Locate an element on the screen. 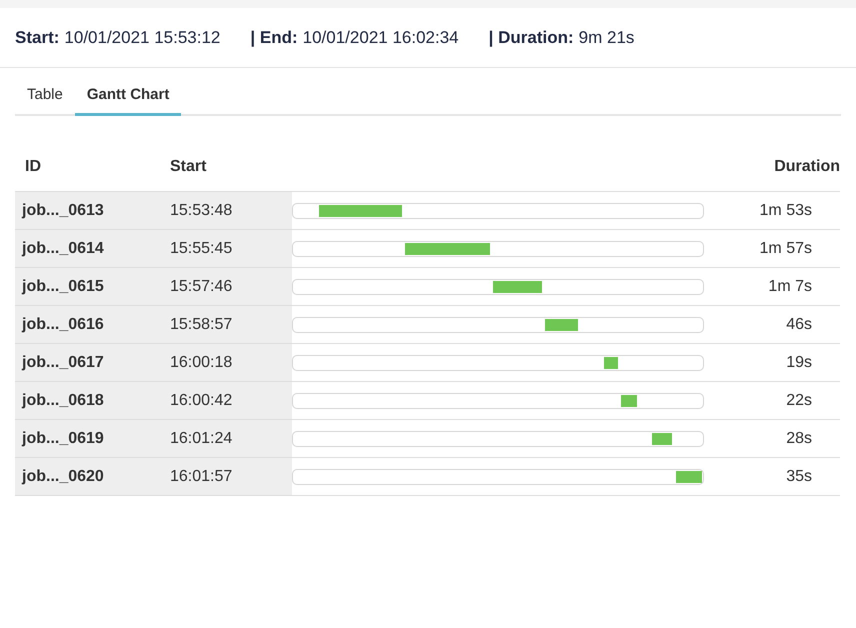 This screenshot has width=856, height=628. table-cell: 15:53:48 is located at coordinates (231, 211).